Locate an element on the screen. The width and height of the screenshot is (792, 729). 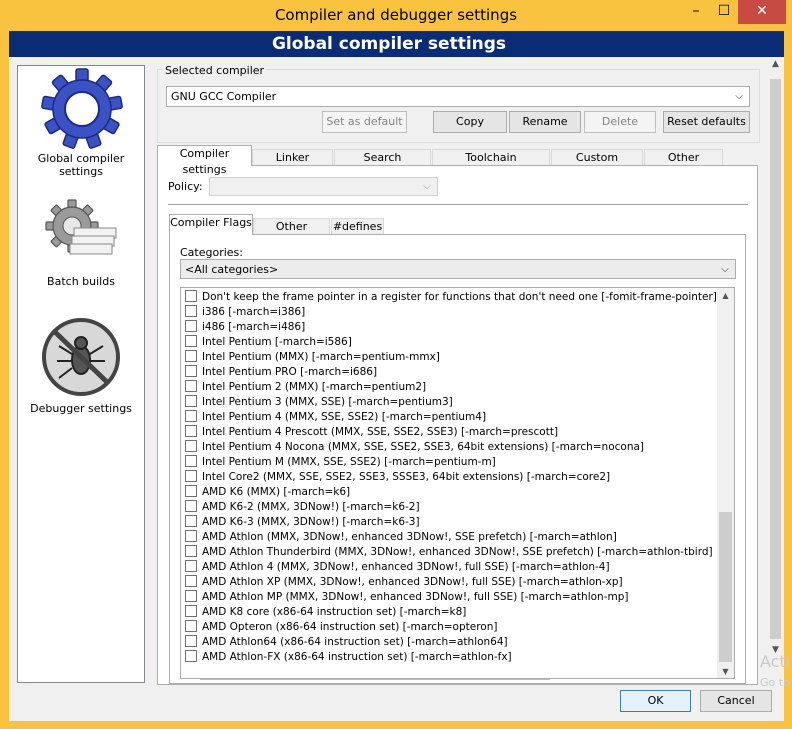
compiler-select-value: GNU GCC Compiler is located at coordinates (224, 96).